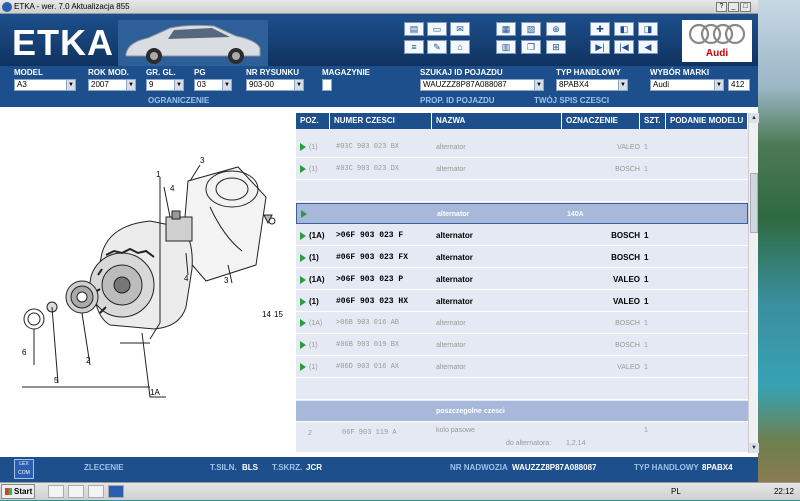  What do you see at coordinates (437, 29) in the screenshot?
I see `monitor-icon: ▭` at bounding box center [437, 29].